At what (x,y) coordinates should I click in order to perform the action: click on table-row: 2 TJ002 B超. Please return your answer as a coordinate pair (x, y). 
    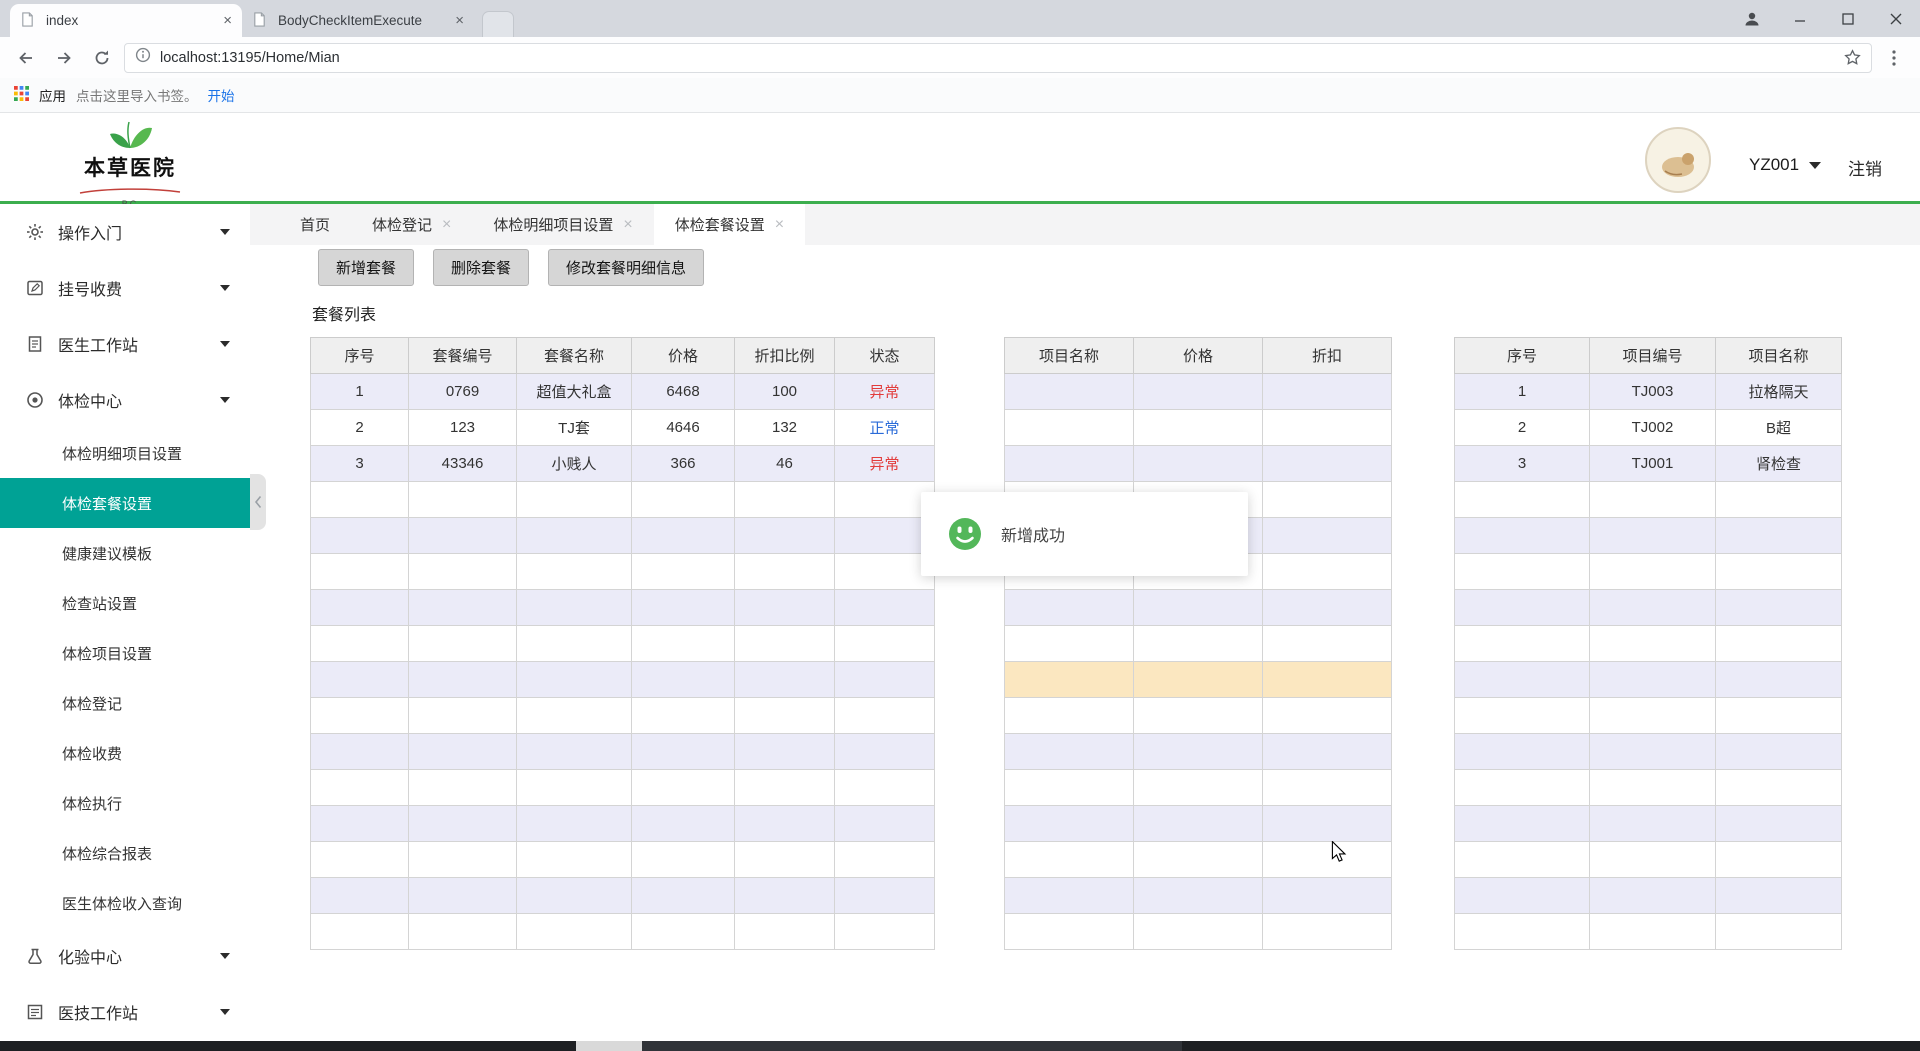
    Looking at the image, I should click on (1648, 427).